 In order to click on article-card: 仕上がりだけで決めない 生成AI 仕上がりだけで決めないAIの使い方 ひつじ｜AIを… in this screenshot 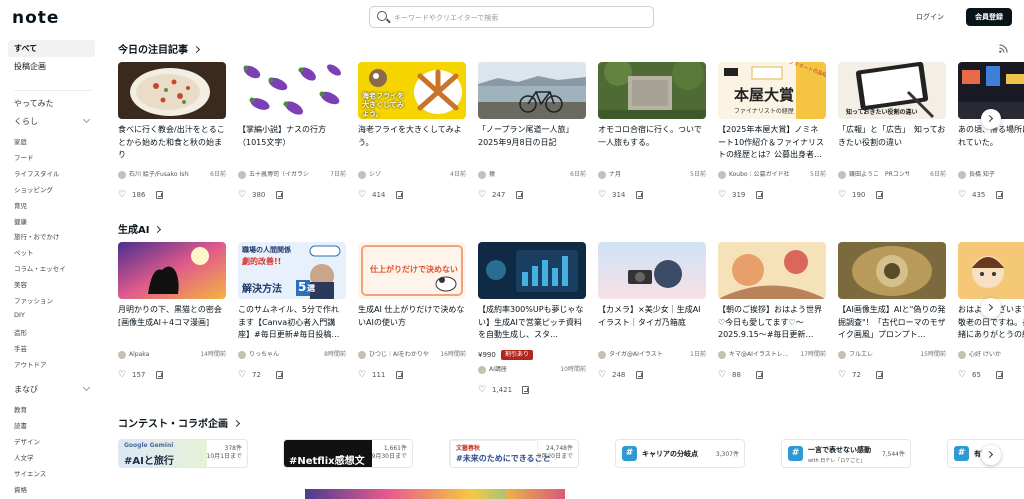, I will do `click(412, 322)`.